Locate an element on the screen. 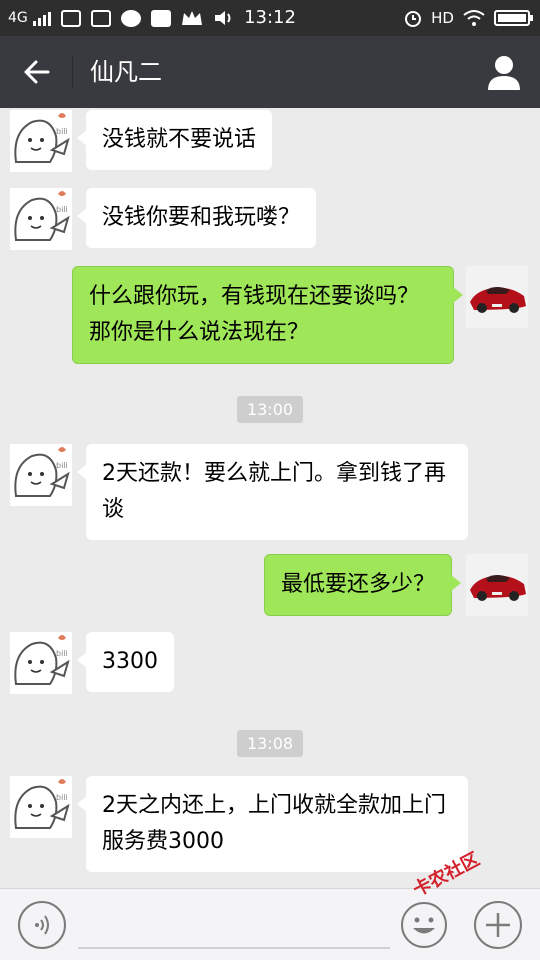 This screenshot has width=540, height=960. outgoing-bubble: 什么跟你玩，有钱现在还要谈吗？那你是什么说法现在？ is located at coordinates (267, 315).